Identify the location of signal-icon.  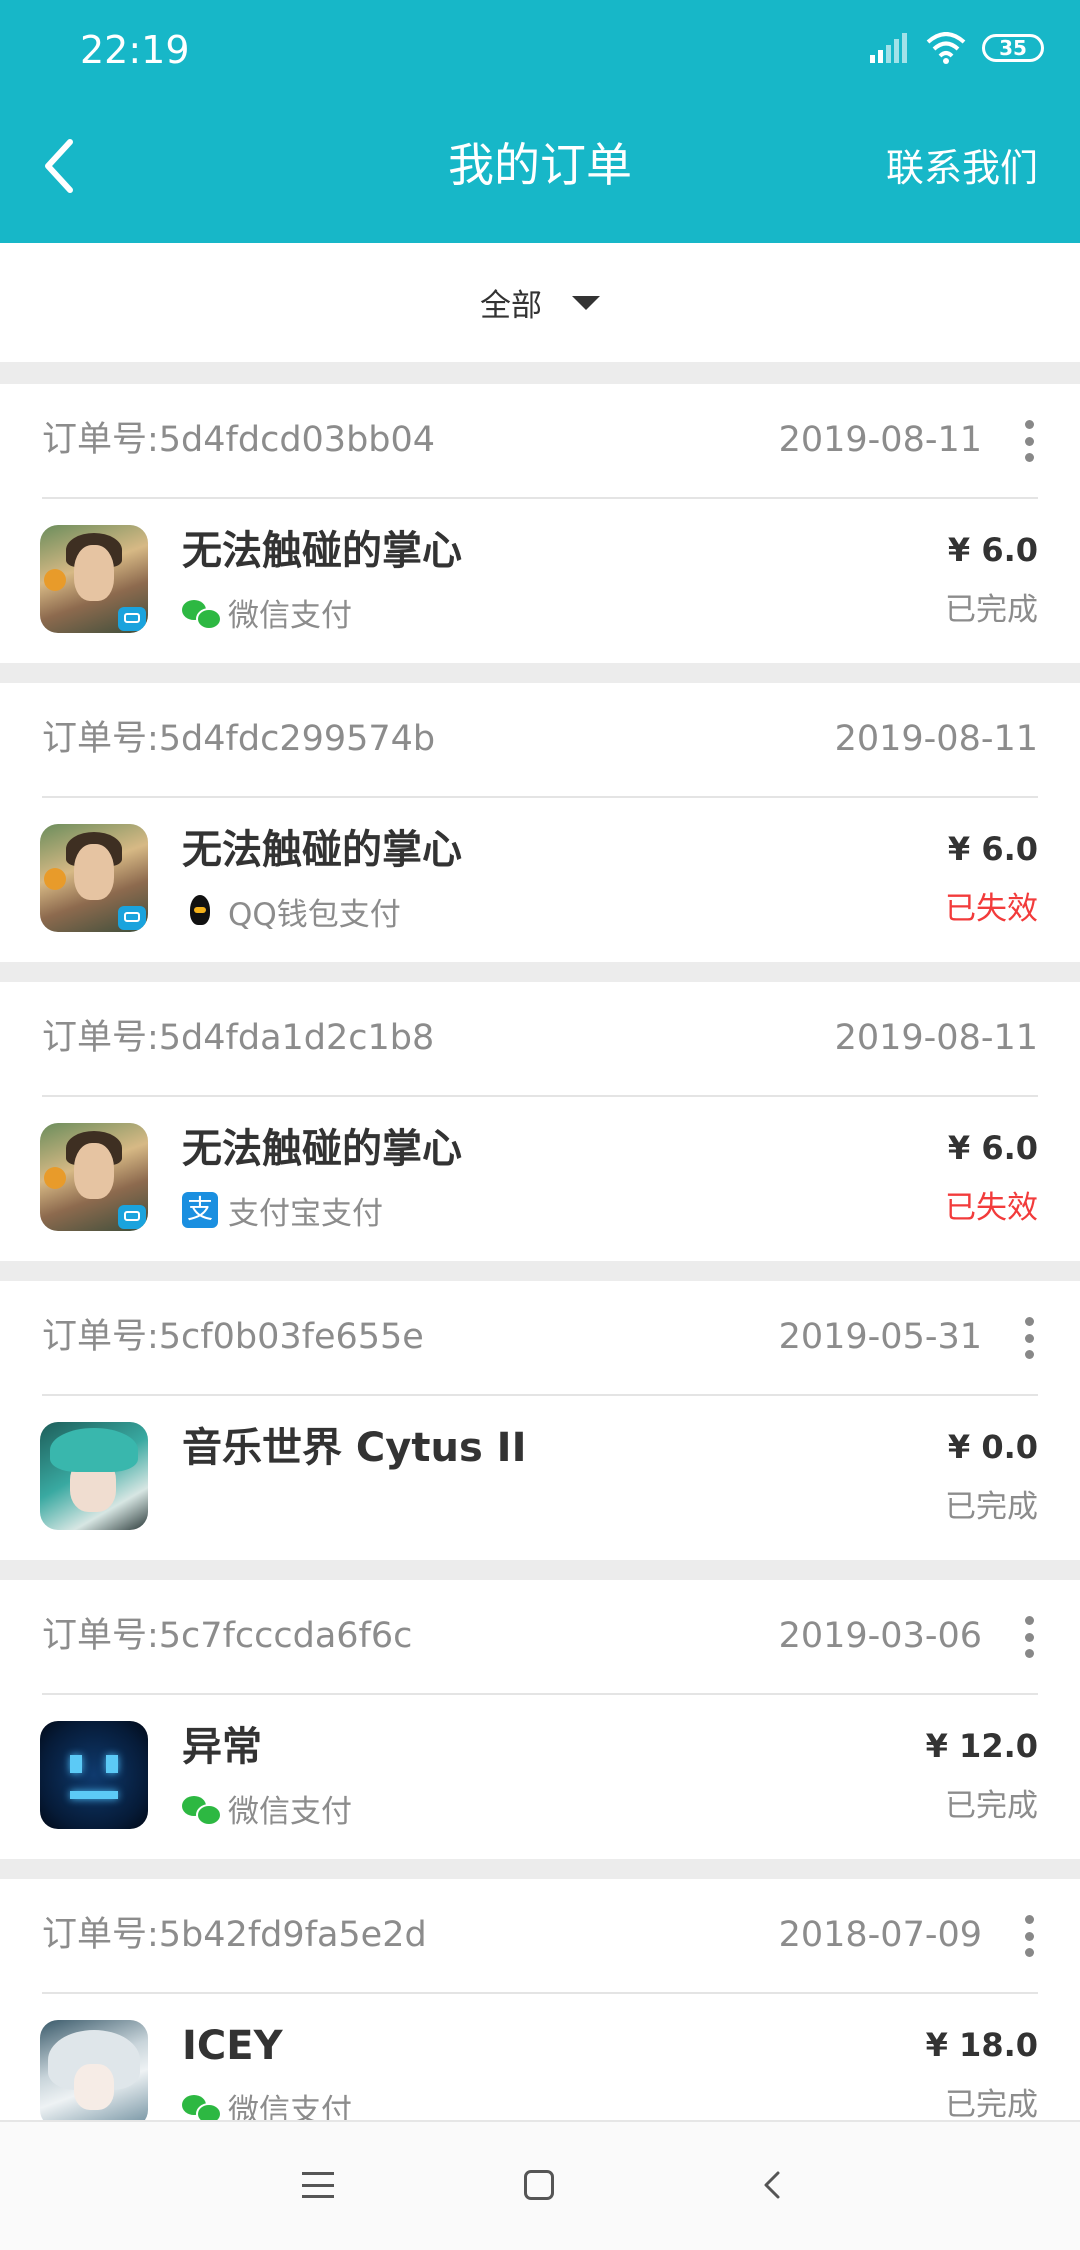
(888, 48).